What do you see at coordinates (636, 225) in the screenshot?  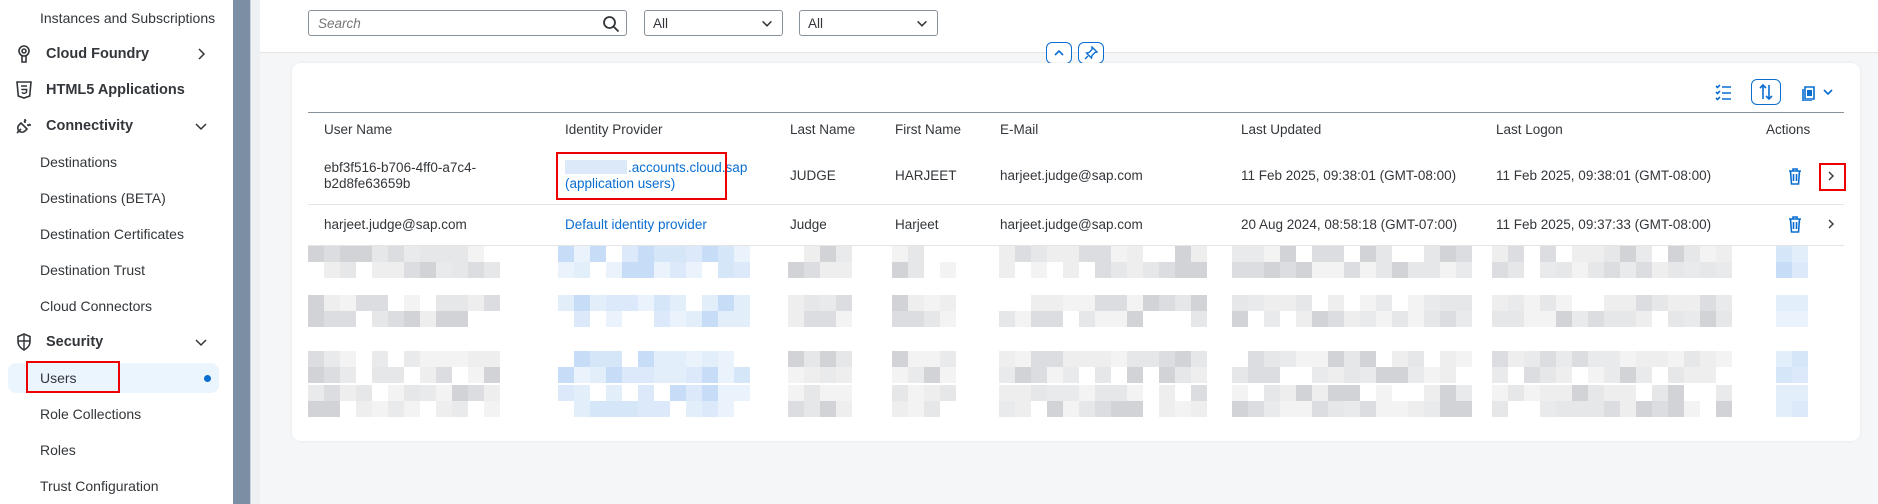 I see `cell-identity-provider-link: Default identity provider` at bounding box center [636, 225].